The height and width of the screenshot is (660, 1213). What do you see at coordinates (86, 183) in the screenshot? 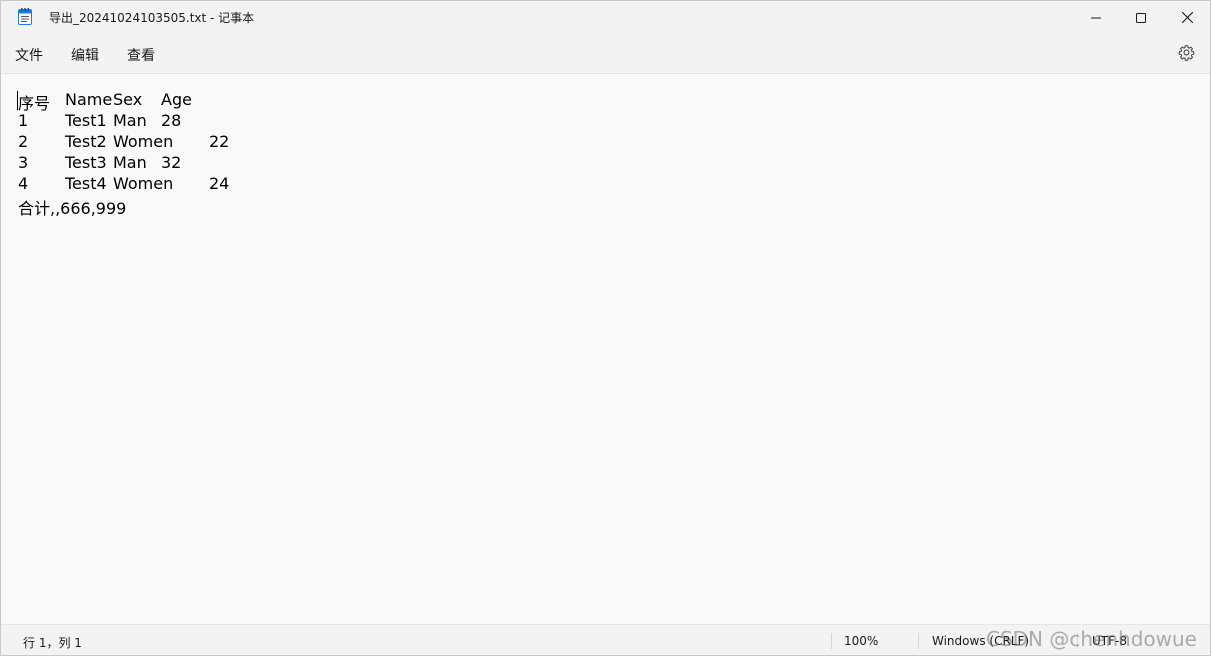
I see `row-cell: Test4` at bounding box center [86, 183].